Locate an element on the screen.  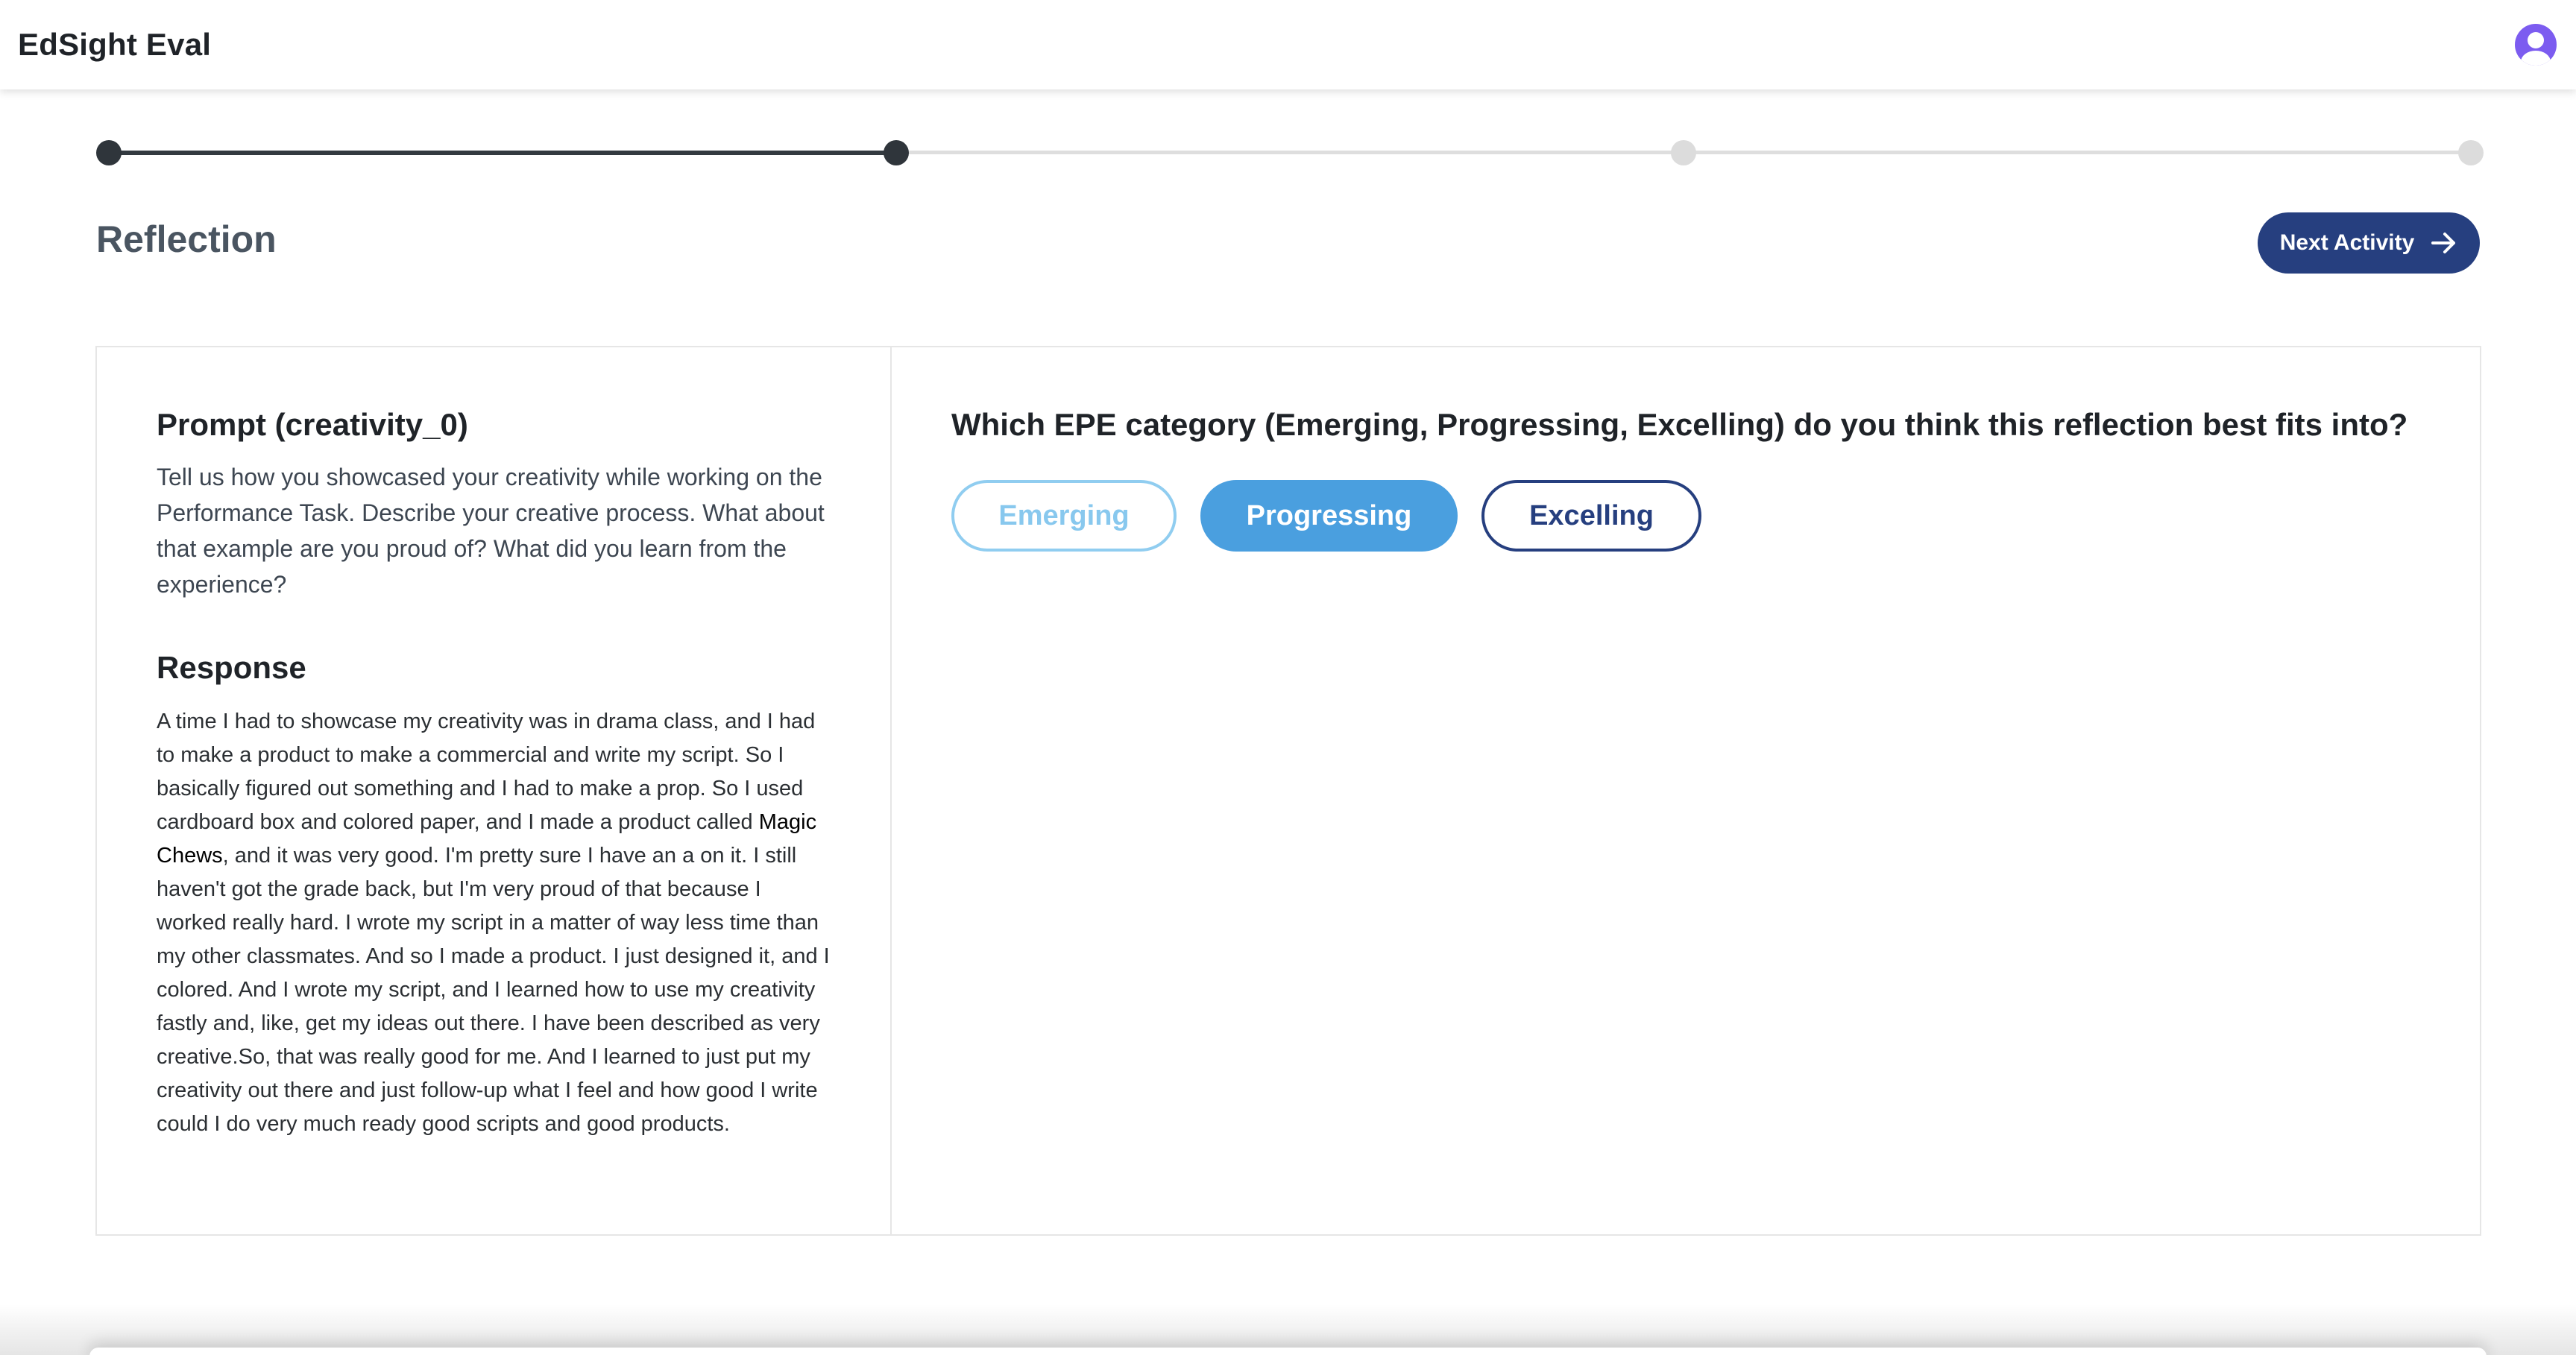
avatar-head-shape is located at coordinates (2536, 40).